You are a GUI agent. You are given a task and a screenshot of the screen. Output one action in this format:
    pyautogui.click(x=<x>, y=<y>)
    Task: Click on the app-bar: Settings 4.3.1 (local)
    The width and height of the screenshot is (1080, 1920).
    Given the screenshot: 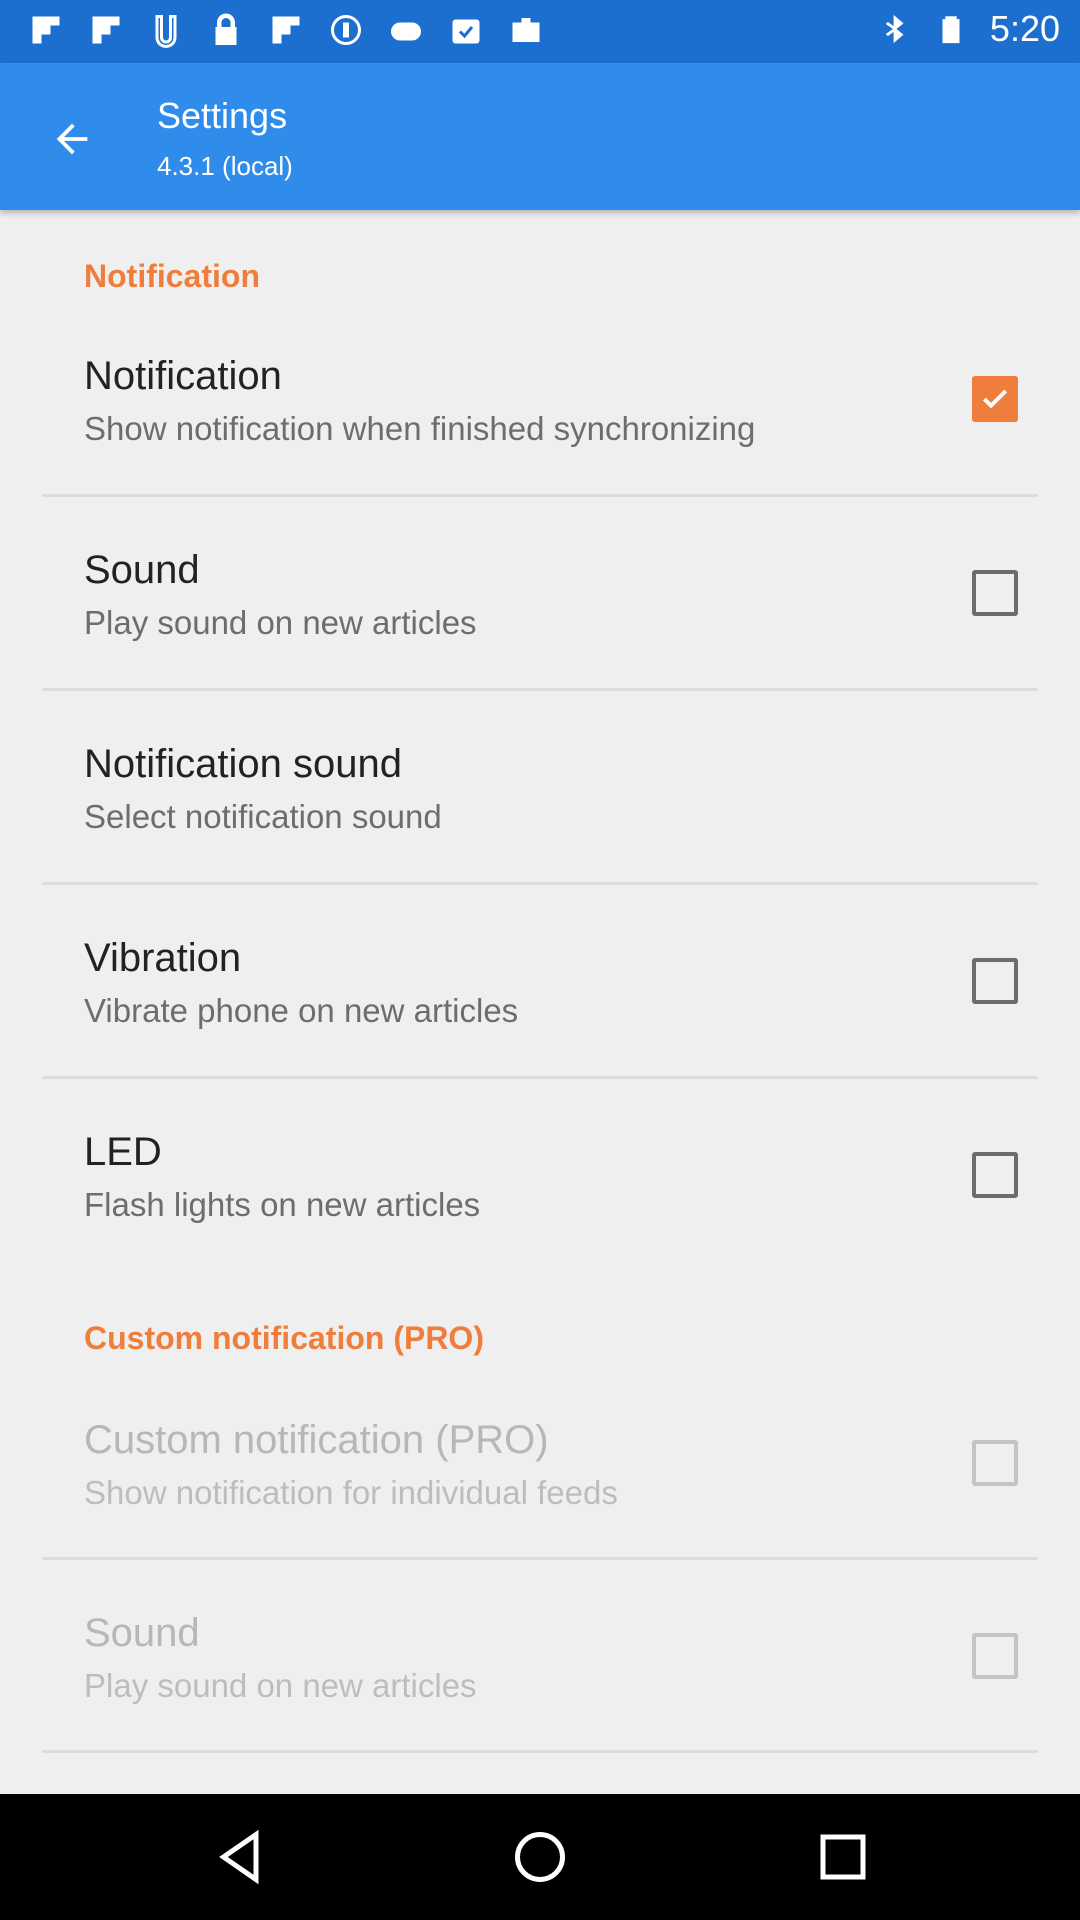 What is the action you would take?
    pyautogui.click(x=540, y=136)
    